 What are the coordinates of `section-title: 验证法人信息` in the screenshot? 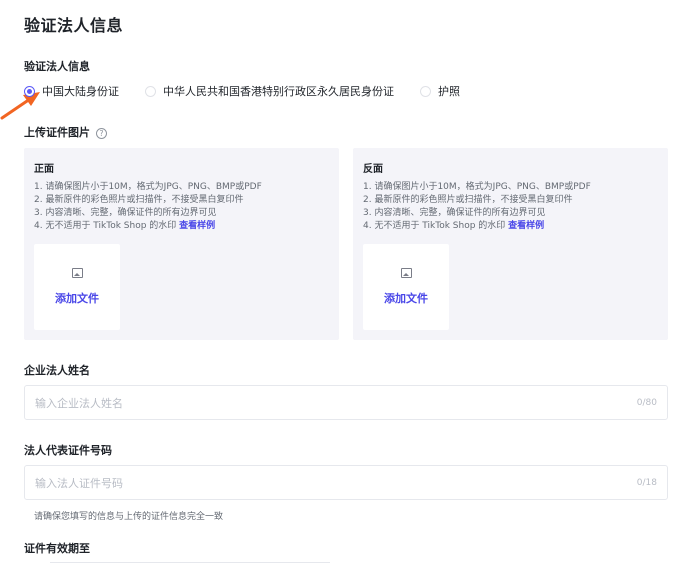 It's located at (57, 66).